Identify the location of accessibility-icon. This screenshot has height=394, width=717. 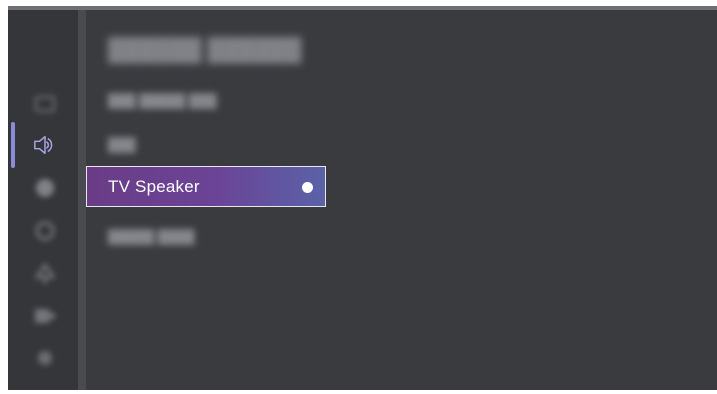
(45, 274).